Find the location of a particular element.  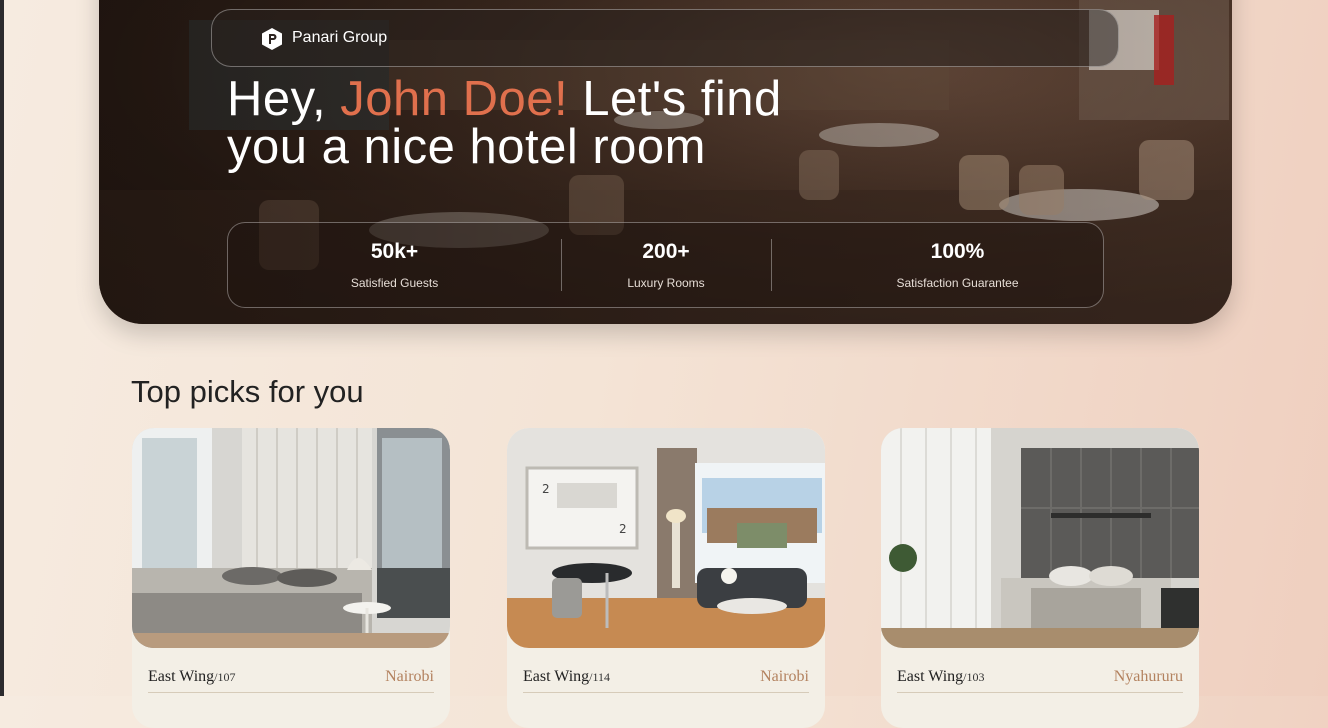

window-edge is located at coordinates (2, 348).